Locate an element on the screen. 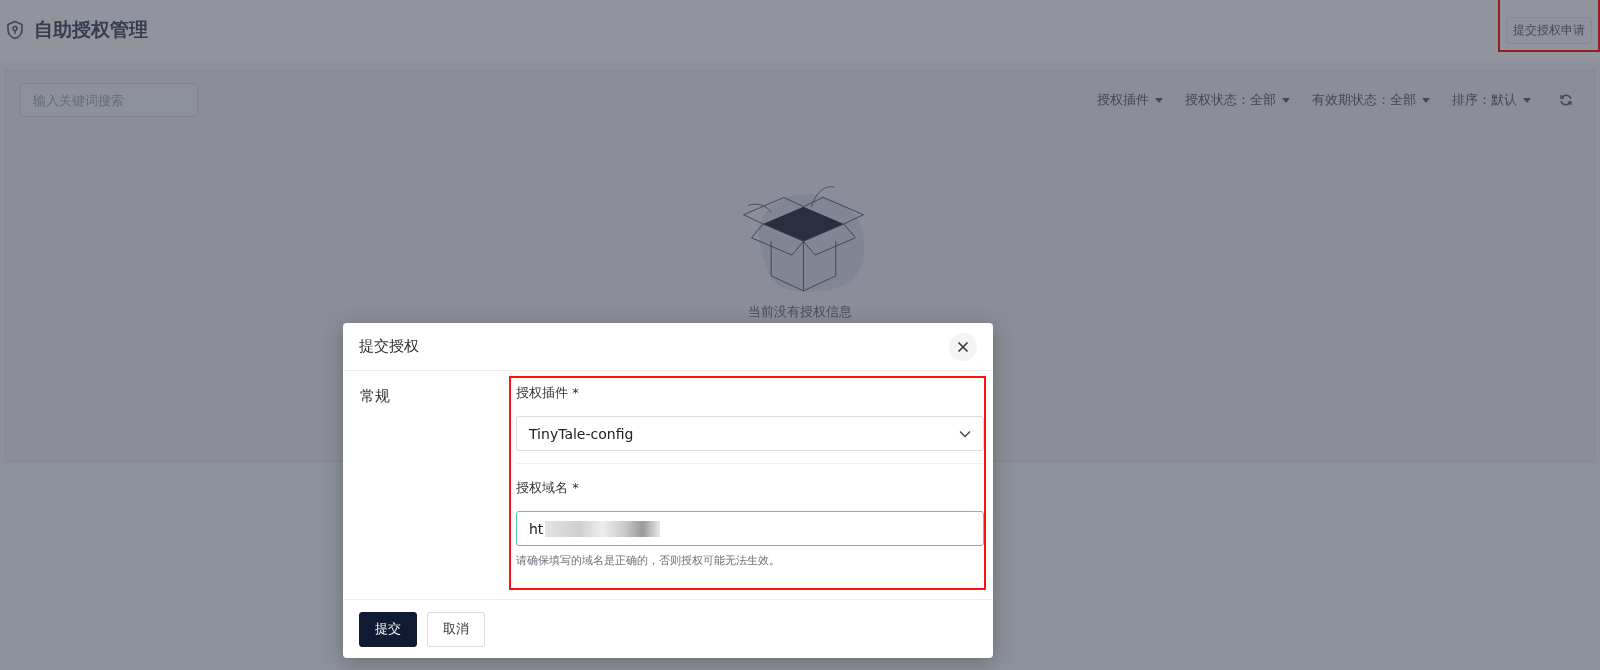  filter-dropdown: 有效期状态：全部 is located at coordinates (1371, 100).